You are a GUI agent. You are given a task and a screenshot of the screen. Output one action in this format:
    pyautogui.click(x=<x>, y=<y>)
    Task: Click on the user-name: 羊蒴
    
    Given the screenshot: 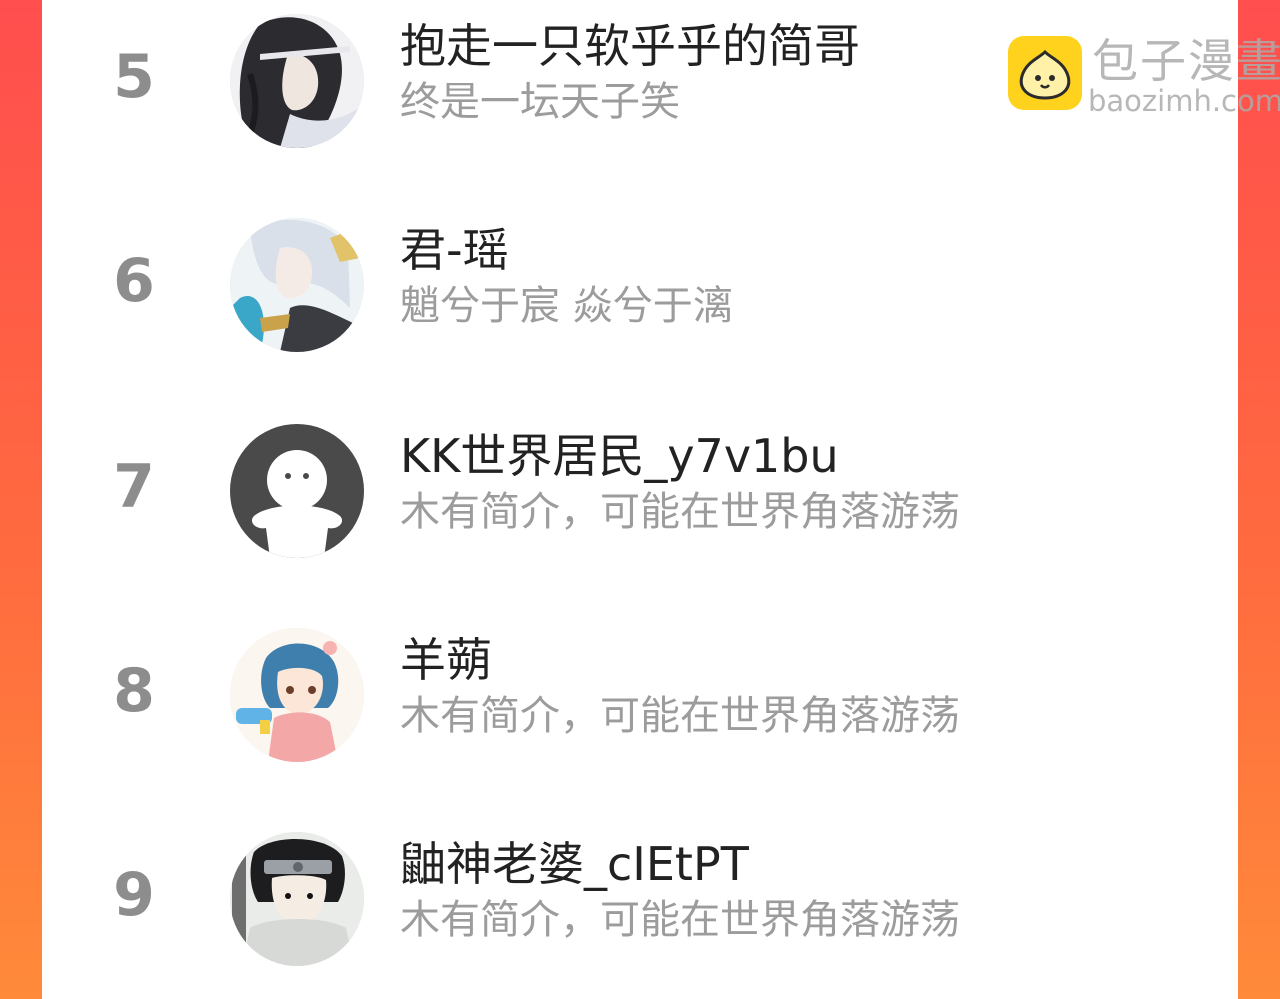 What is the action you would take?
    pyautogui.click(x=446, y=660)
    